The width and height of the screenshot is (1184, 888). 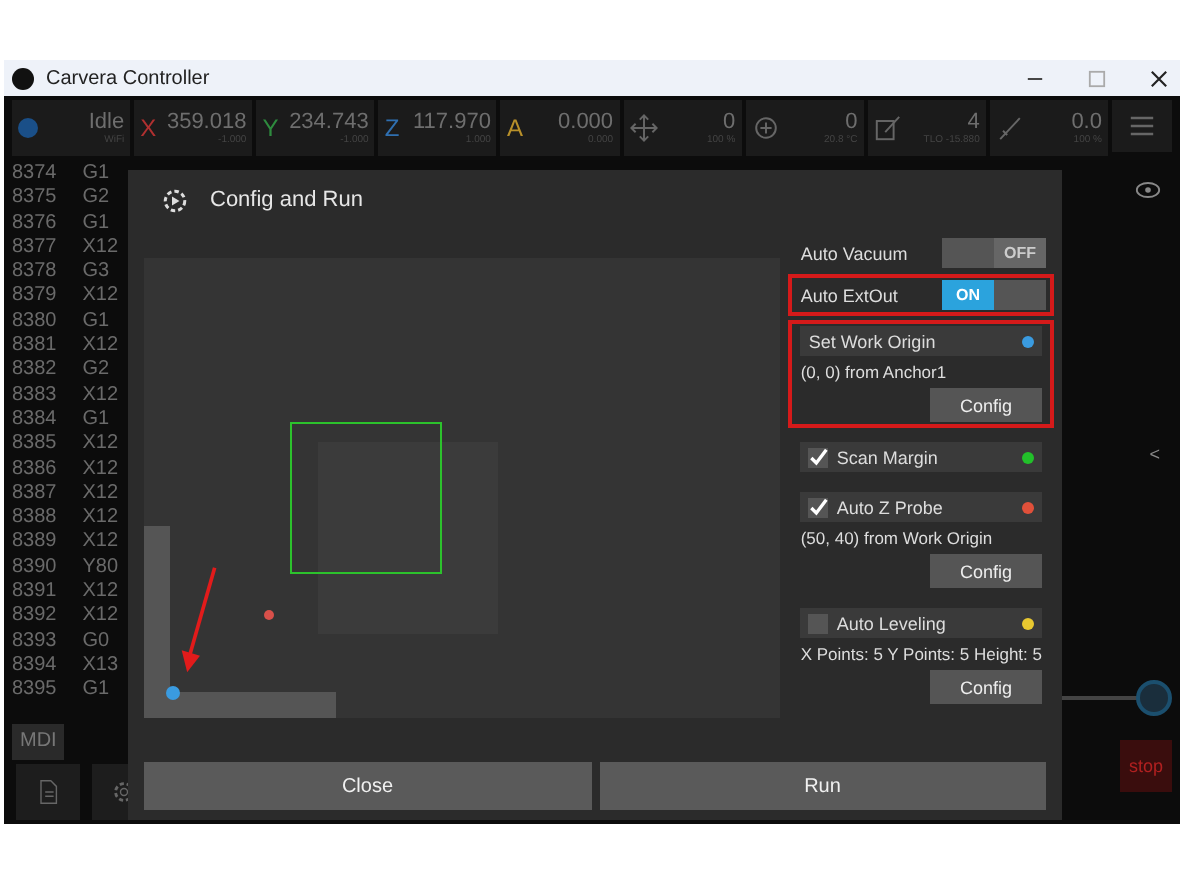 I want to click on line-number: 8394, so click(x=34, y=666).